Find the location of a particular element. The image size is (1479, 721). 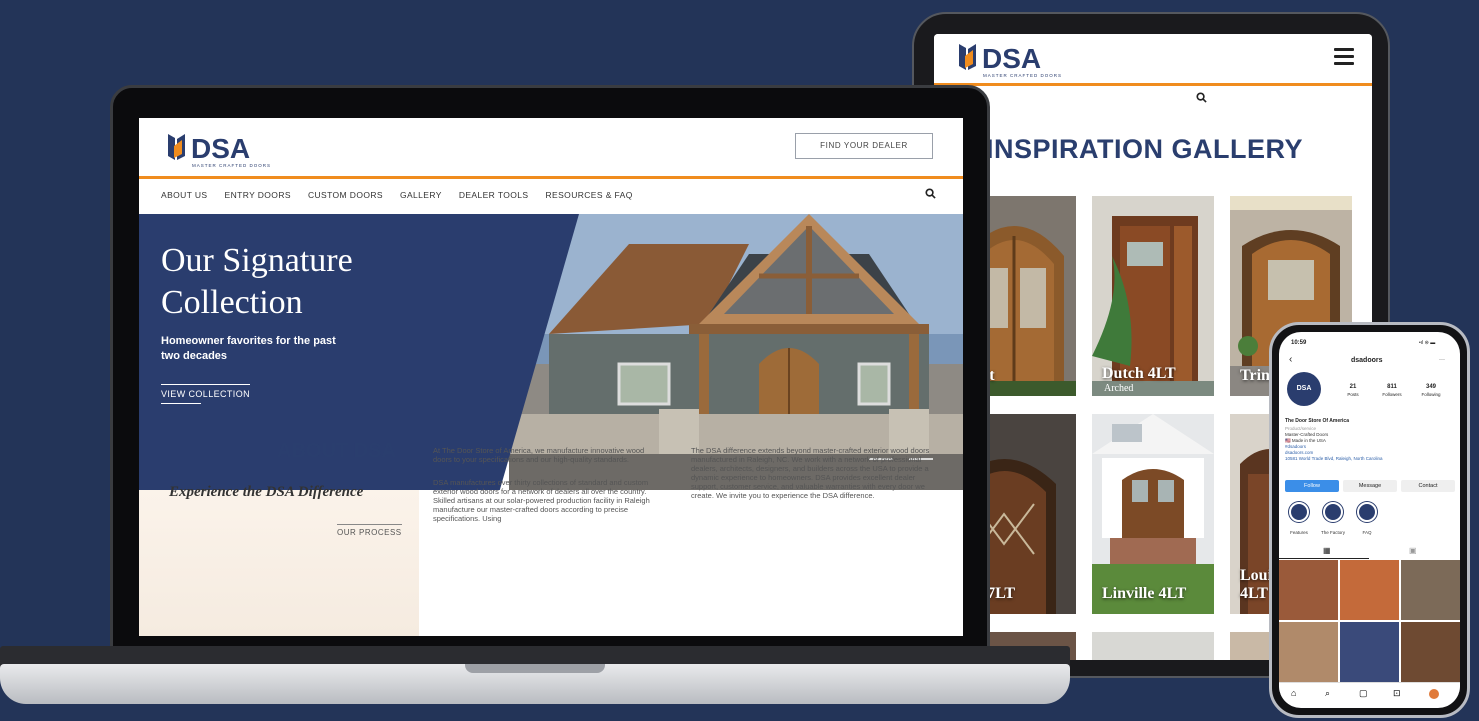

tagged-posts-icon: ▣ is located at coordinates (1413, 550).